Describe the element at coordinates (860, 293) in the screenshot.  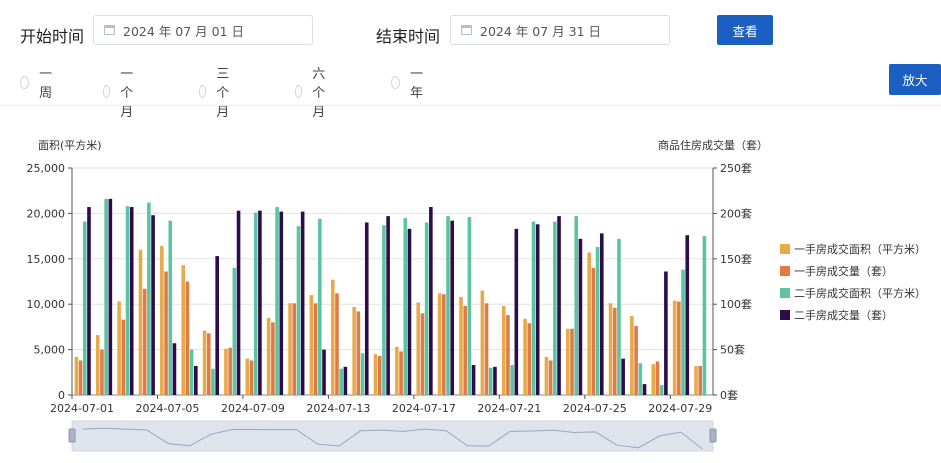
I see `legend-label: 二手房成交面积（平方米）` at that location.